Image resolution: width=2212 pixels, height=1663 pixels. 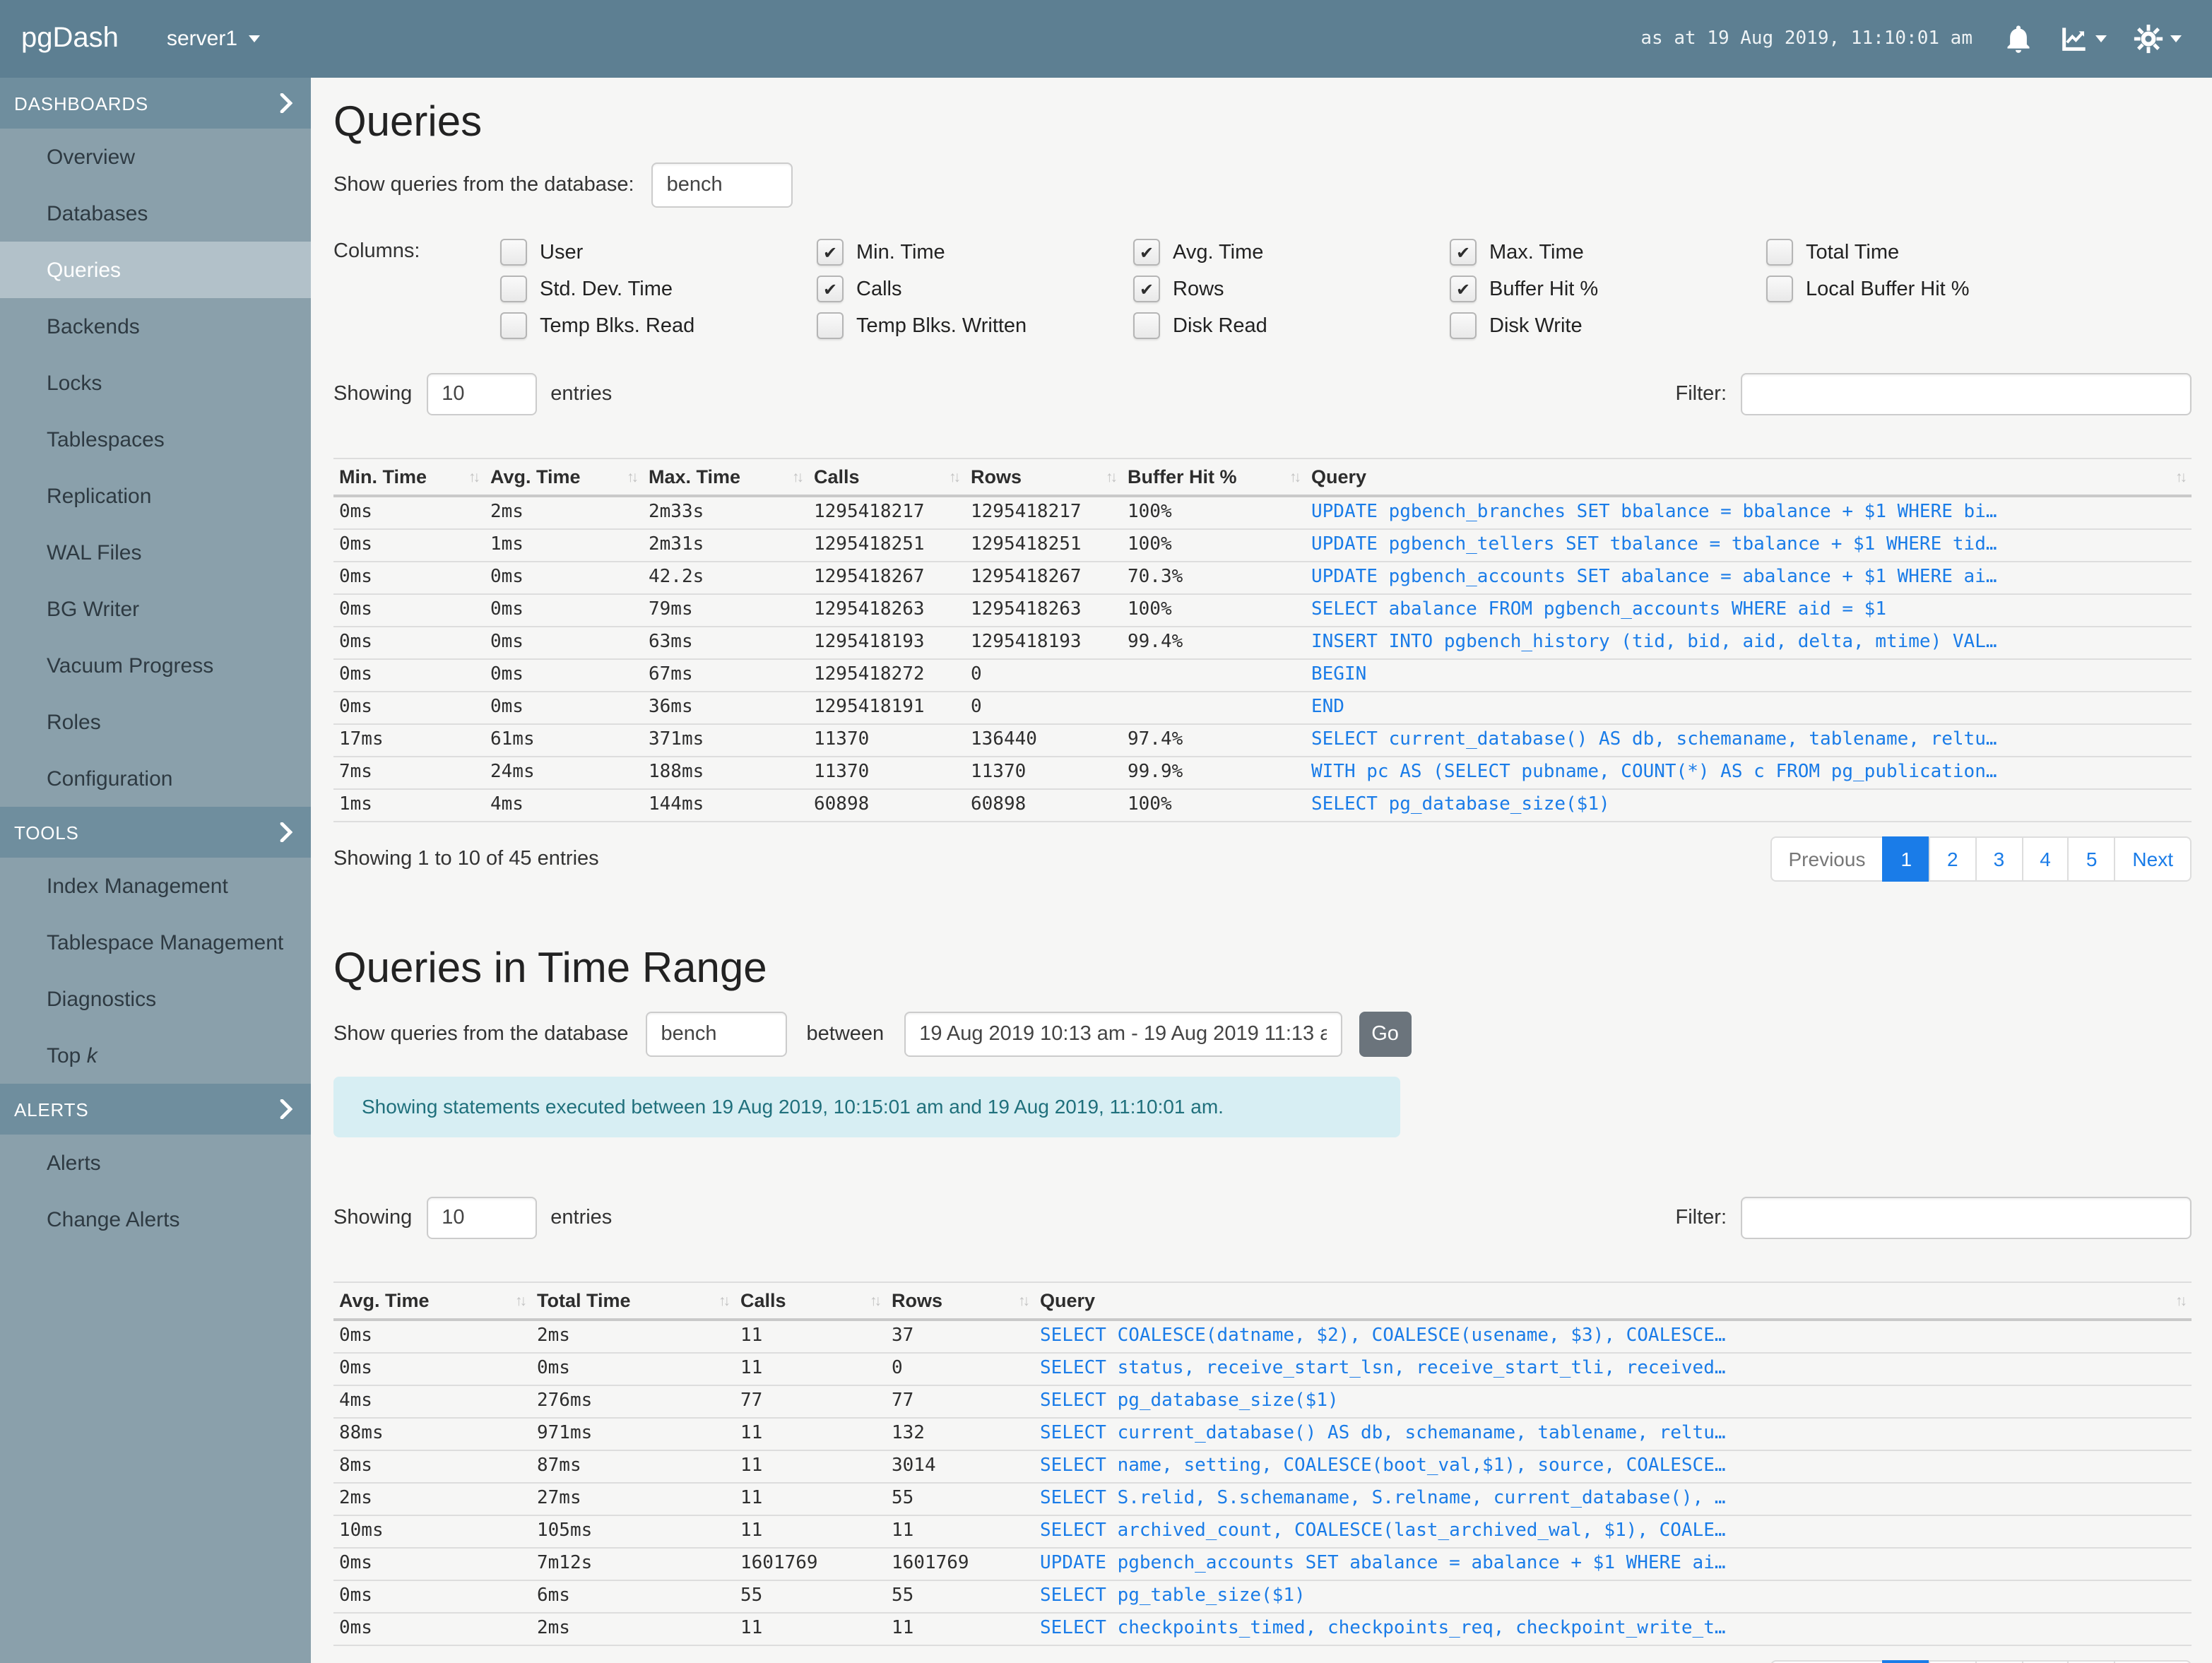 I want to click on sidebar-section-alerts: ALERTS, so click(x=155, y=1109).